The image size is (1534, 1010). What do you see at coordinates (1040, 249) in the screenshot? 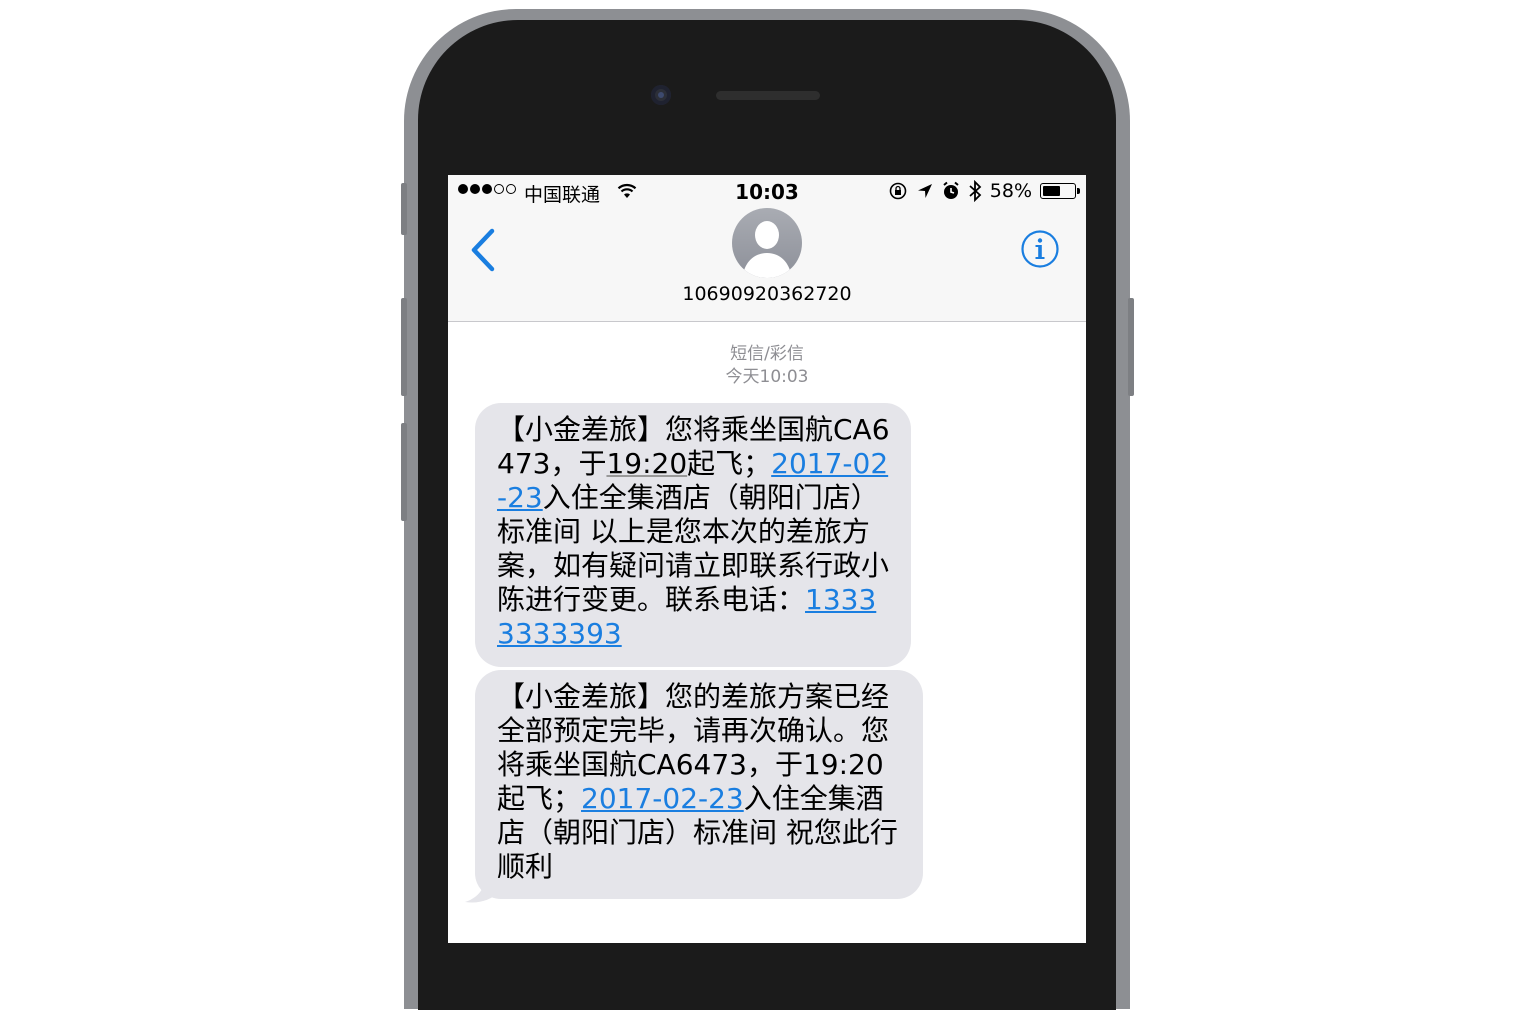
I see `info-icon` at bounding box center [1040, 249].